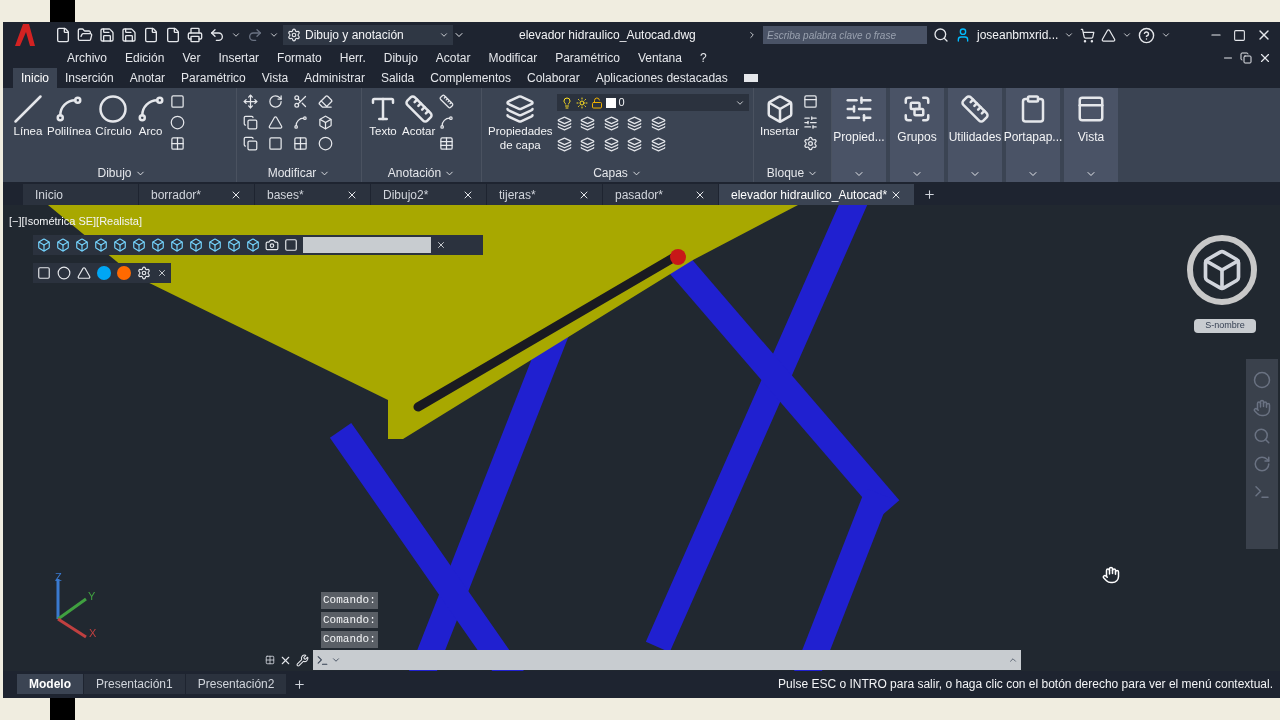  Describe the element at coordinates (250, 101) in the screenshot. I see `move-icon` at that location.